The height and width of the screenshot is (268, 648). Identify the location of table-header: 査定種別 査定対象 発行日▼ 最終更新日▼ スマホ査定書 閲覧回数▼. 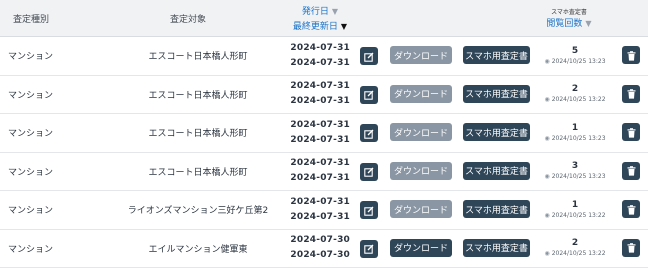
(324, 18).